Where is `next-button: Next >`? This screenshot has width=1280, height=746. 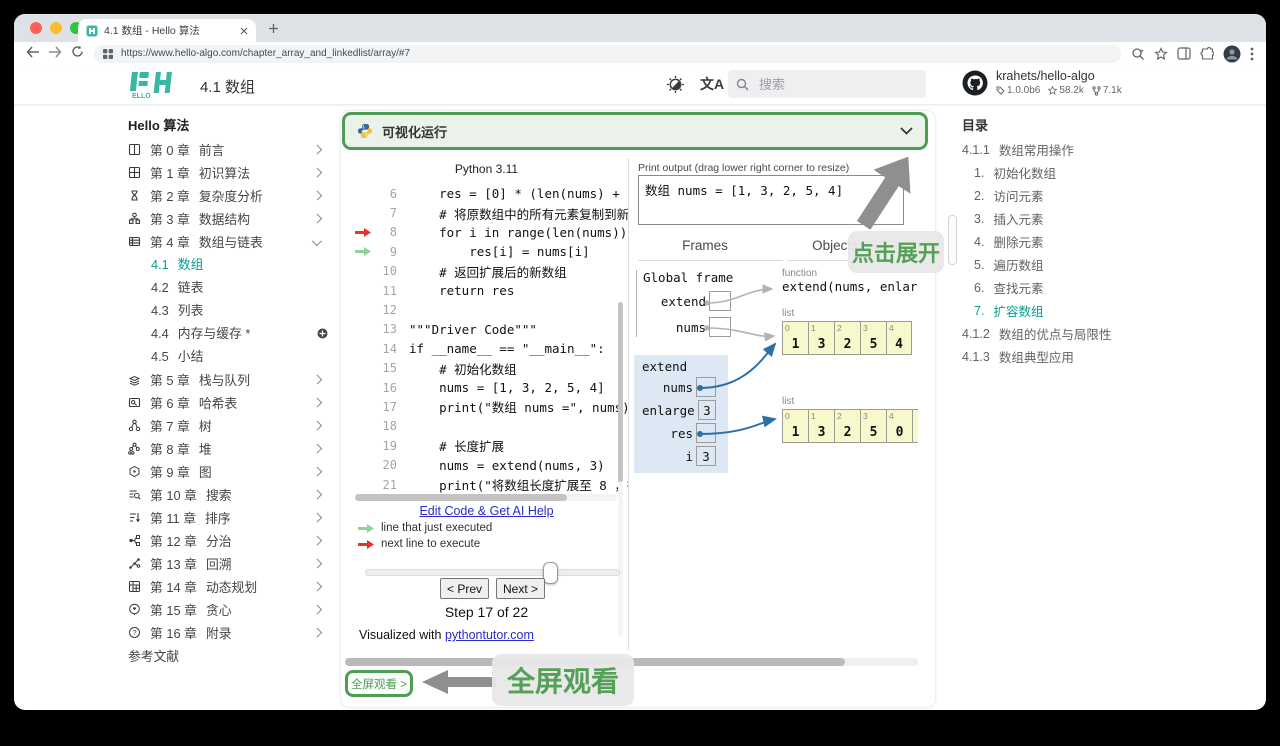
next-button: Next > is located at coordinates (520, 588).